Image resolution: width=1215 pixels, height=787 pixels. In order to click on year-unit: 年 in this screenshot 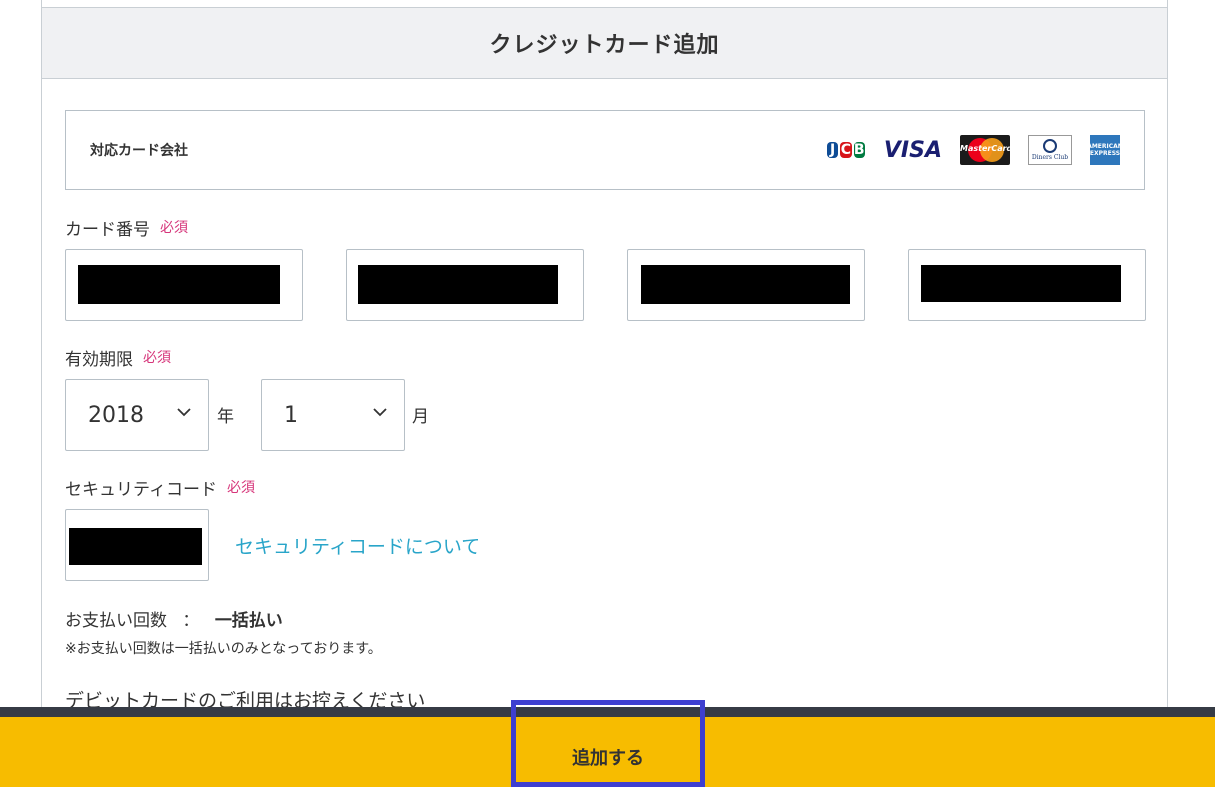, I will do `click(225, 417)`.